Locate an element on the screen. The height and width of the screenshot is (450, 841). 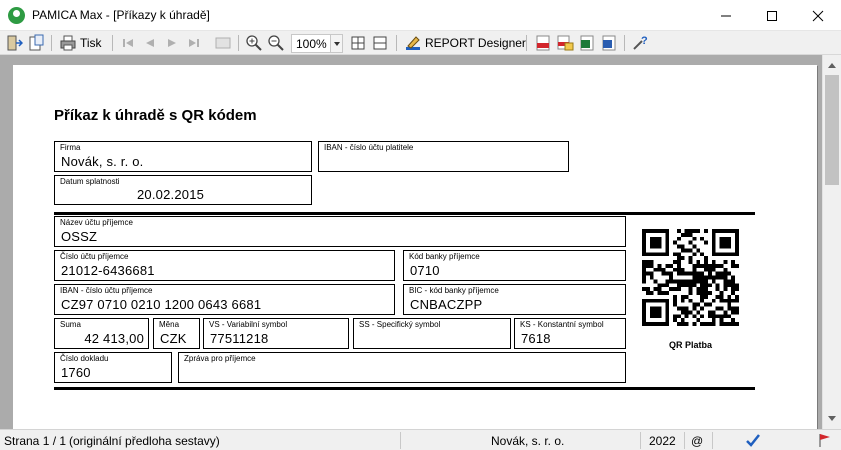
scrollbar-thumb is located at coordinates (832, 130).